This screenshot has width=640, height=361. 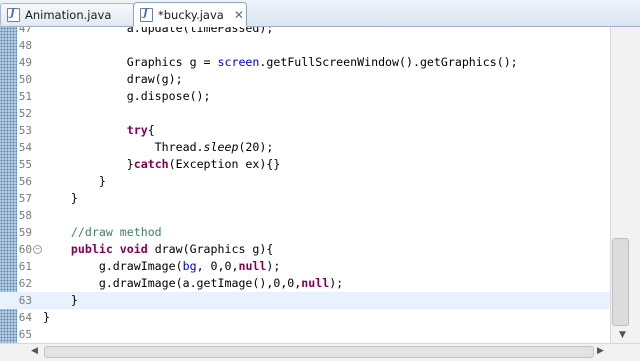 I want to click on tab-label: *bucky.java, so click(x=191, y=14).